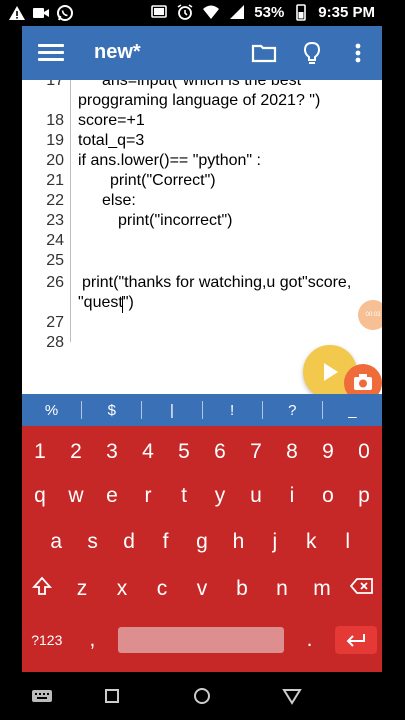 Image resolution: width=405 pixels, height=720 pixels. I want to click on status-bar: 53% 9:35 PM, so click(202, 13).